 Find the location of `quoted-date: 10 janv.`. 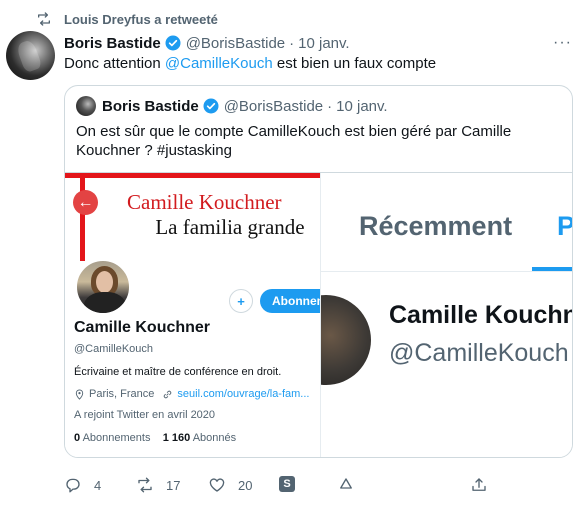

quoted-date: 10 janv. is located at coordinates (362, 106).